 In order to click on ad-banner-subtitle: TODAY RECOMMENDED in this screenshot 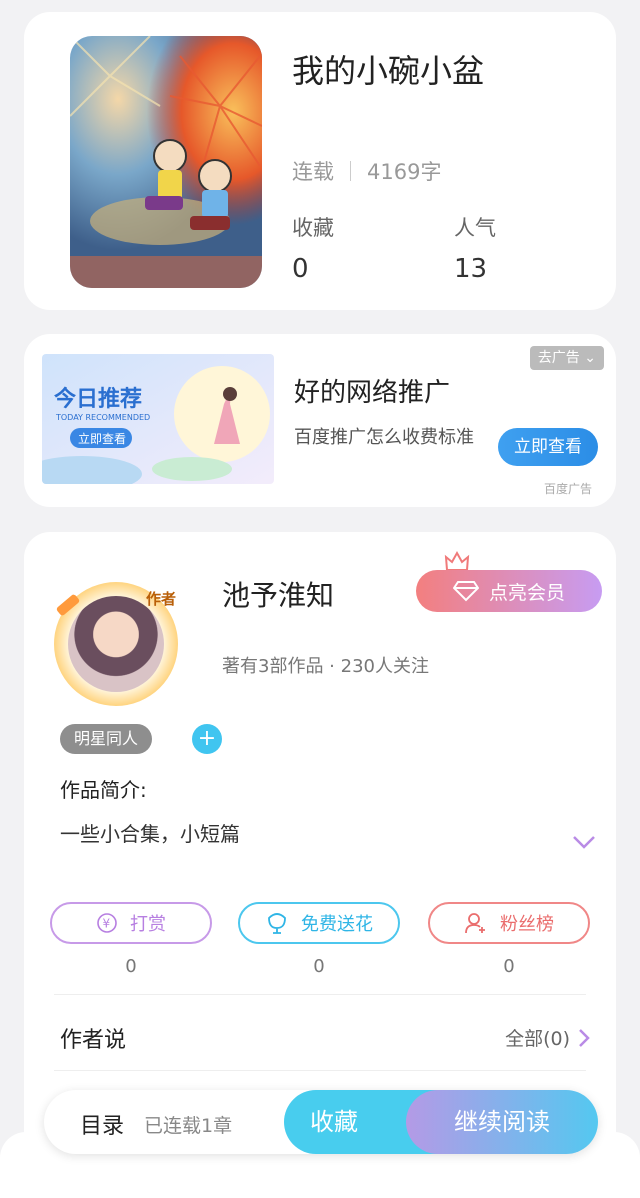, I will do `click(102, 417)`.